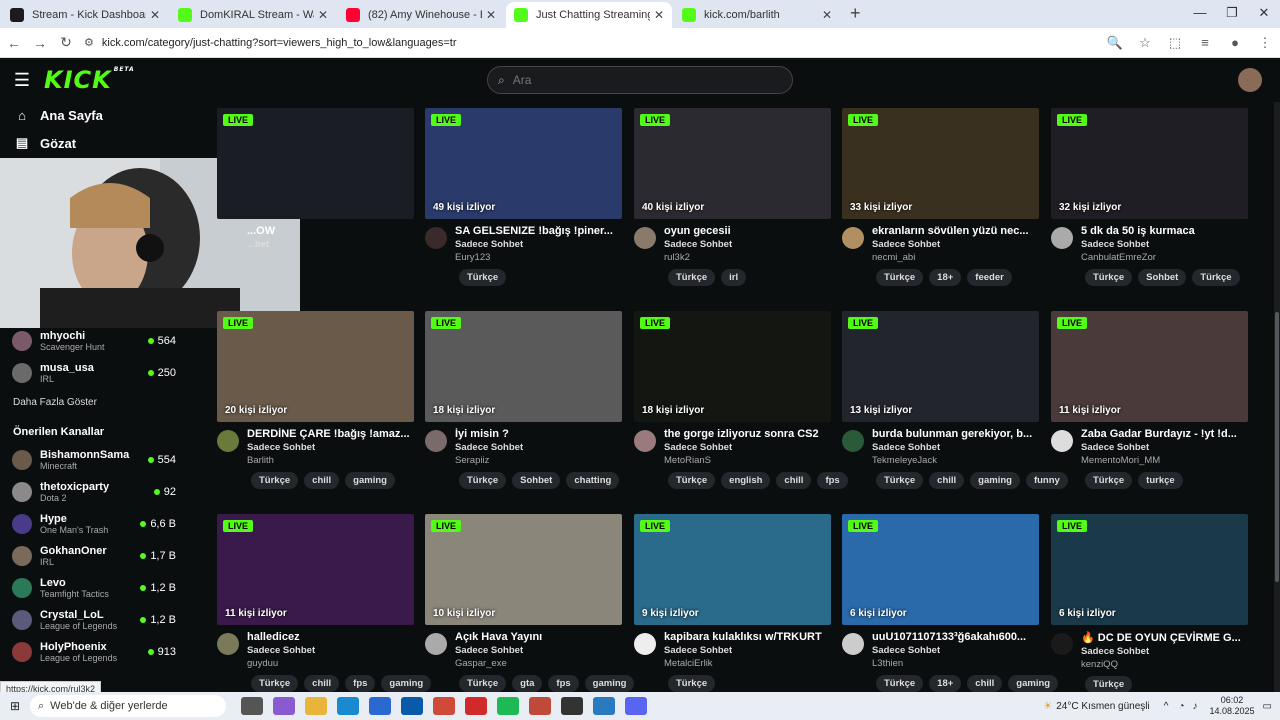  What do you see at coordinates (444, 706) in the screenshot?
I see `chrome-icon` at bounding box center [444, 706].